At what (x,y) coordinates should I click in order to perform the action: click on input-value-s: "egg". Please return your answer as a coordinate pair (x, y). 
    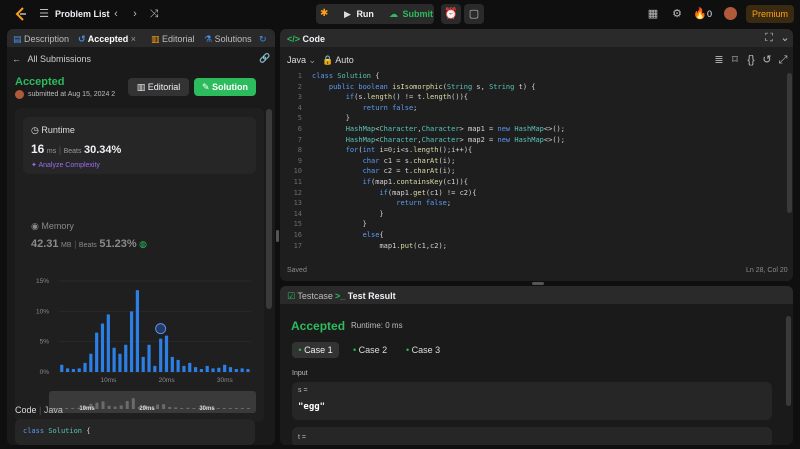
    Looking at the image, I should click on (312, 407).